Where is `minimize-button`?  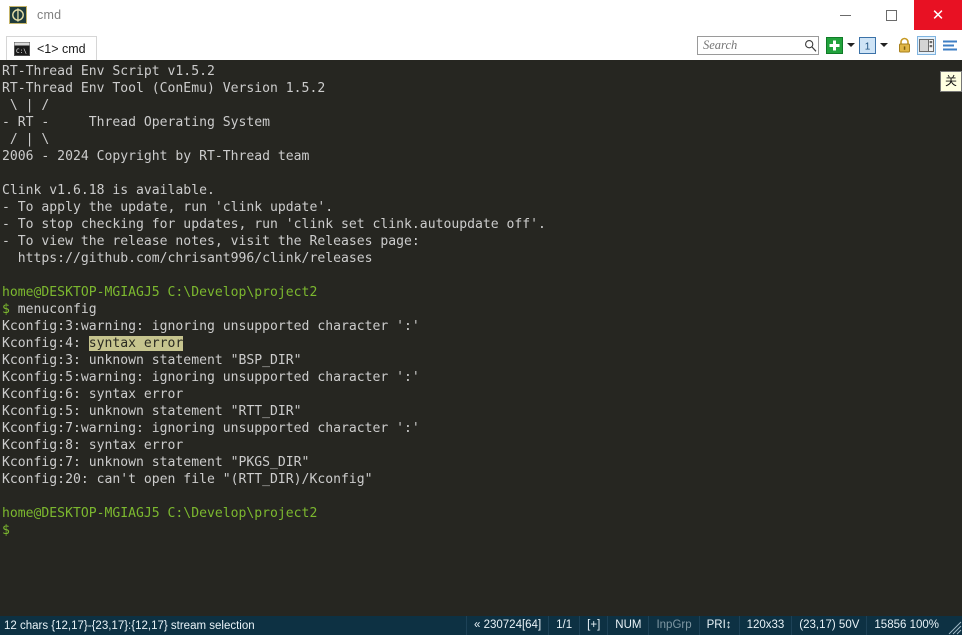
minimize-button is located at coordinates (845, 15).